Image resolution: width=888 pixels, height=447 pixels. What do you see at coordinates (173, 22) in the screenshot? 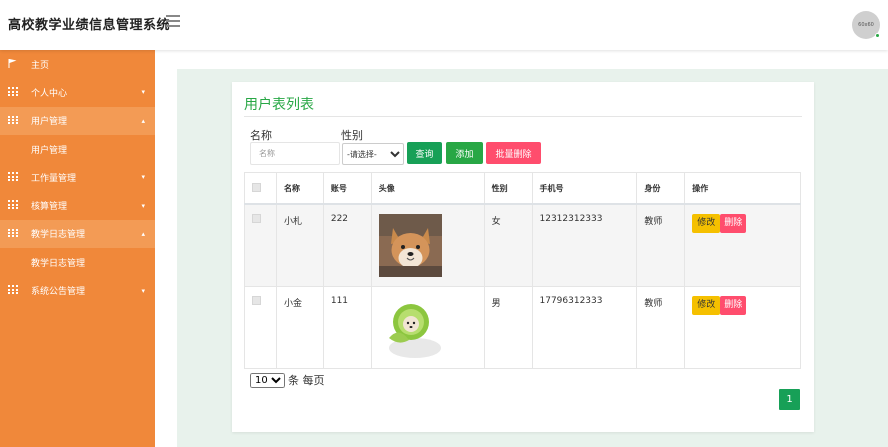
I see `menu-toggle-icon` at bounding box center [173, 22].